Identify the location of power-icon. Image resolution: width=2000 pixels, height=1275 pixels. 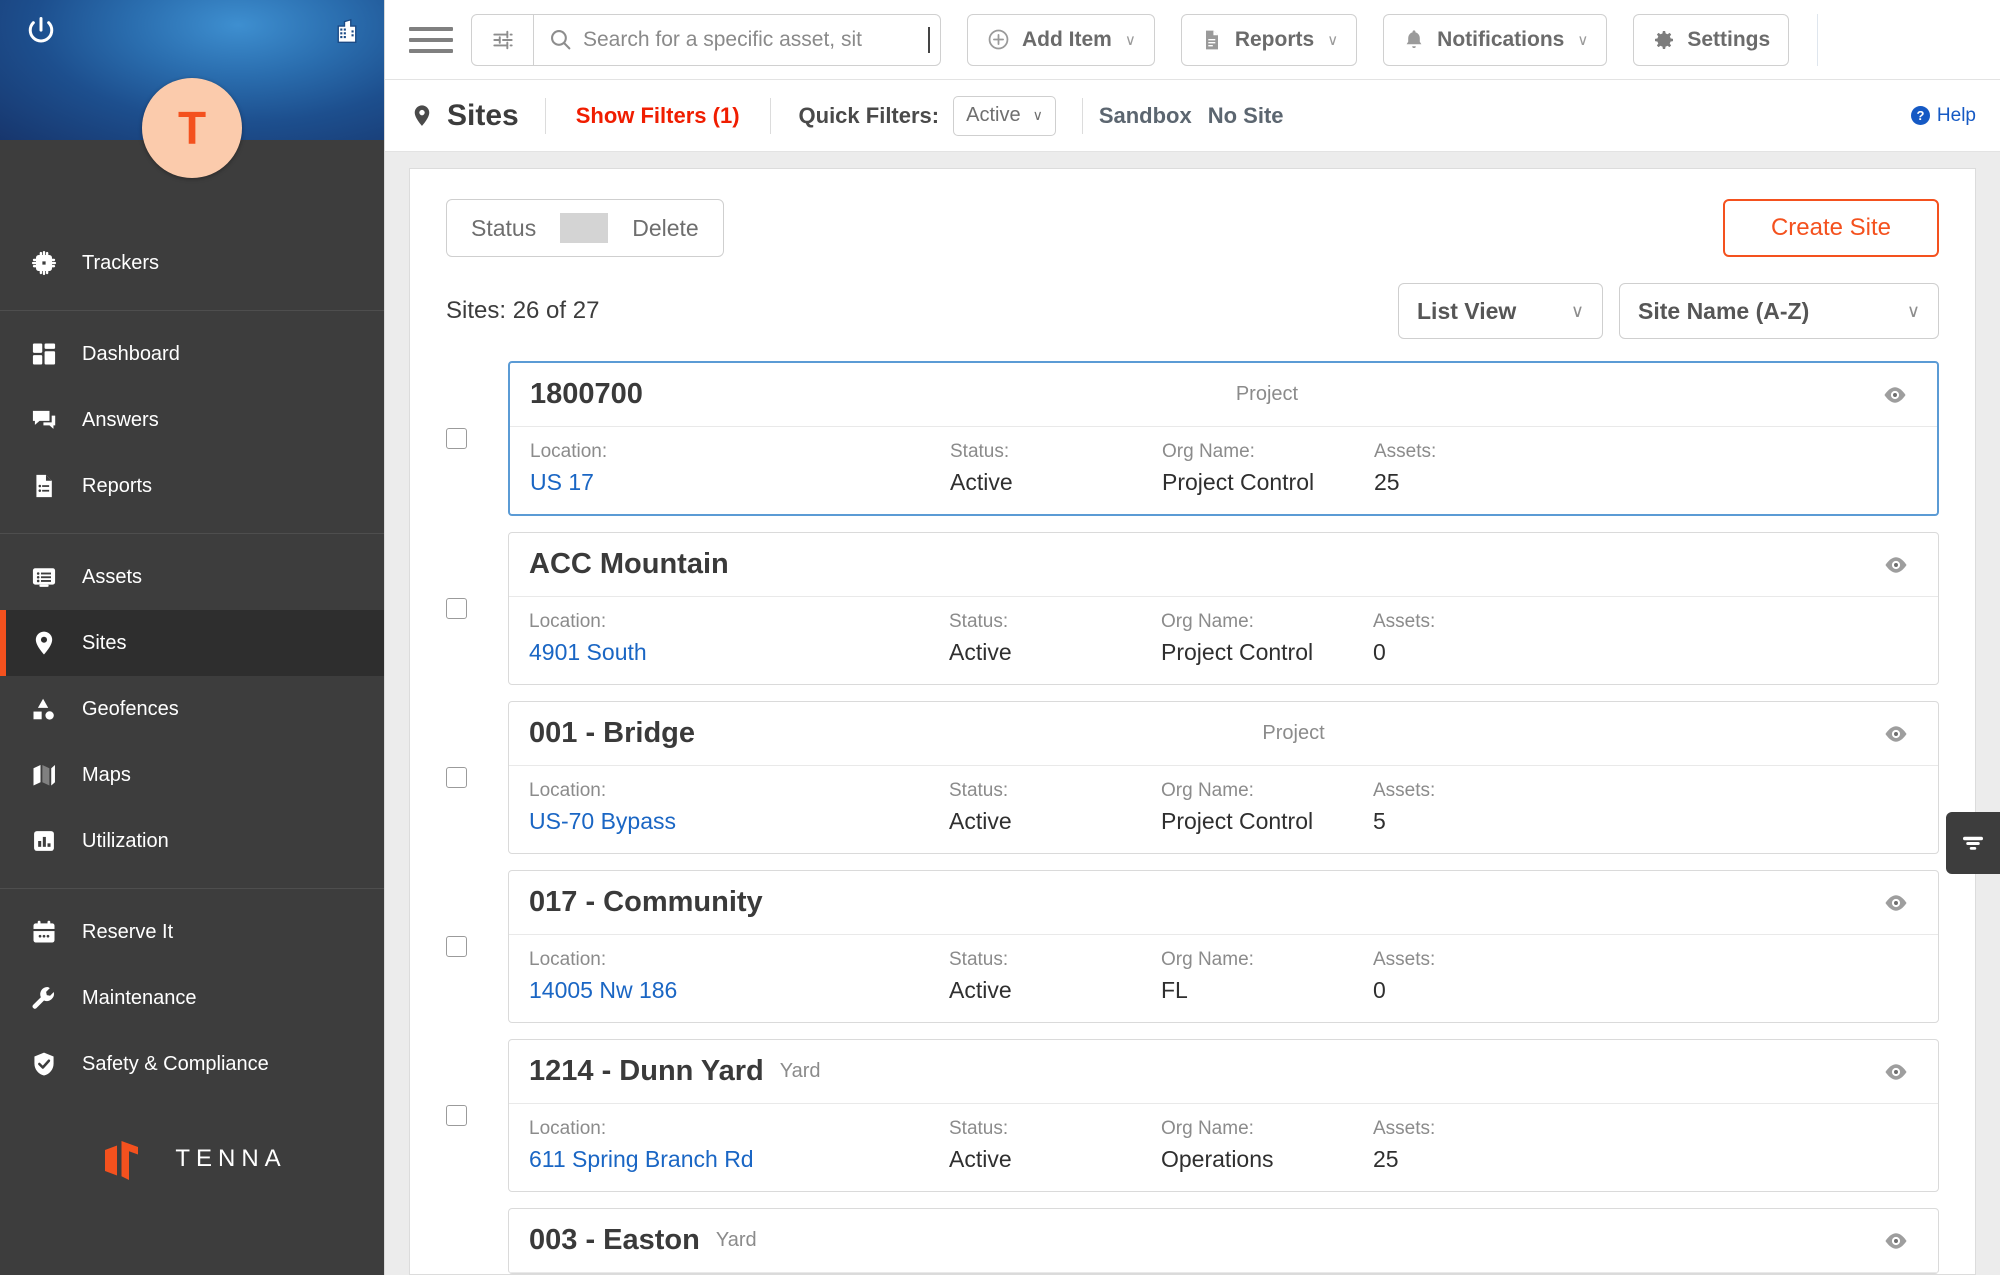
(41, 31).